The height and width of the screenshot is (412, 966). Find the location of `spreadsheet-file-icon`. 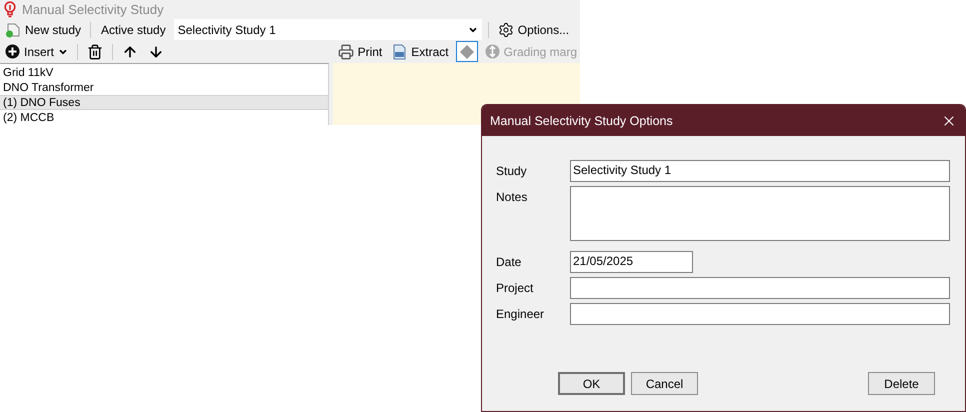

spreadsheet-file-icon is located at coordinates (400, 52).